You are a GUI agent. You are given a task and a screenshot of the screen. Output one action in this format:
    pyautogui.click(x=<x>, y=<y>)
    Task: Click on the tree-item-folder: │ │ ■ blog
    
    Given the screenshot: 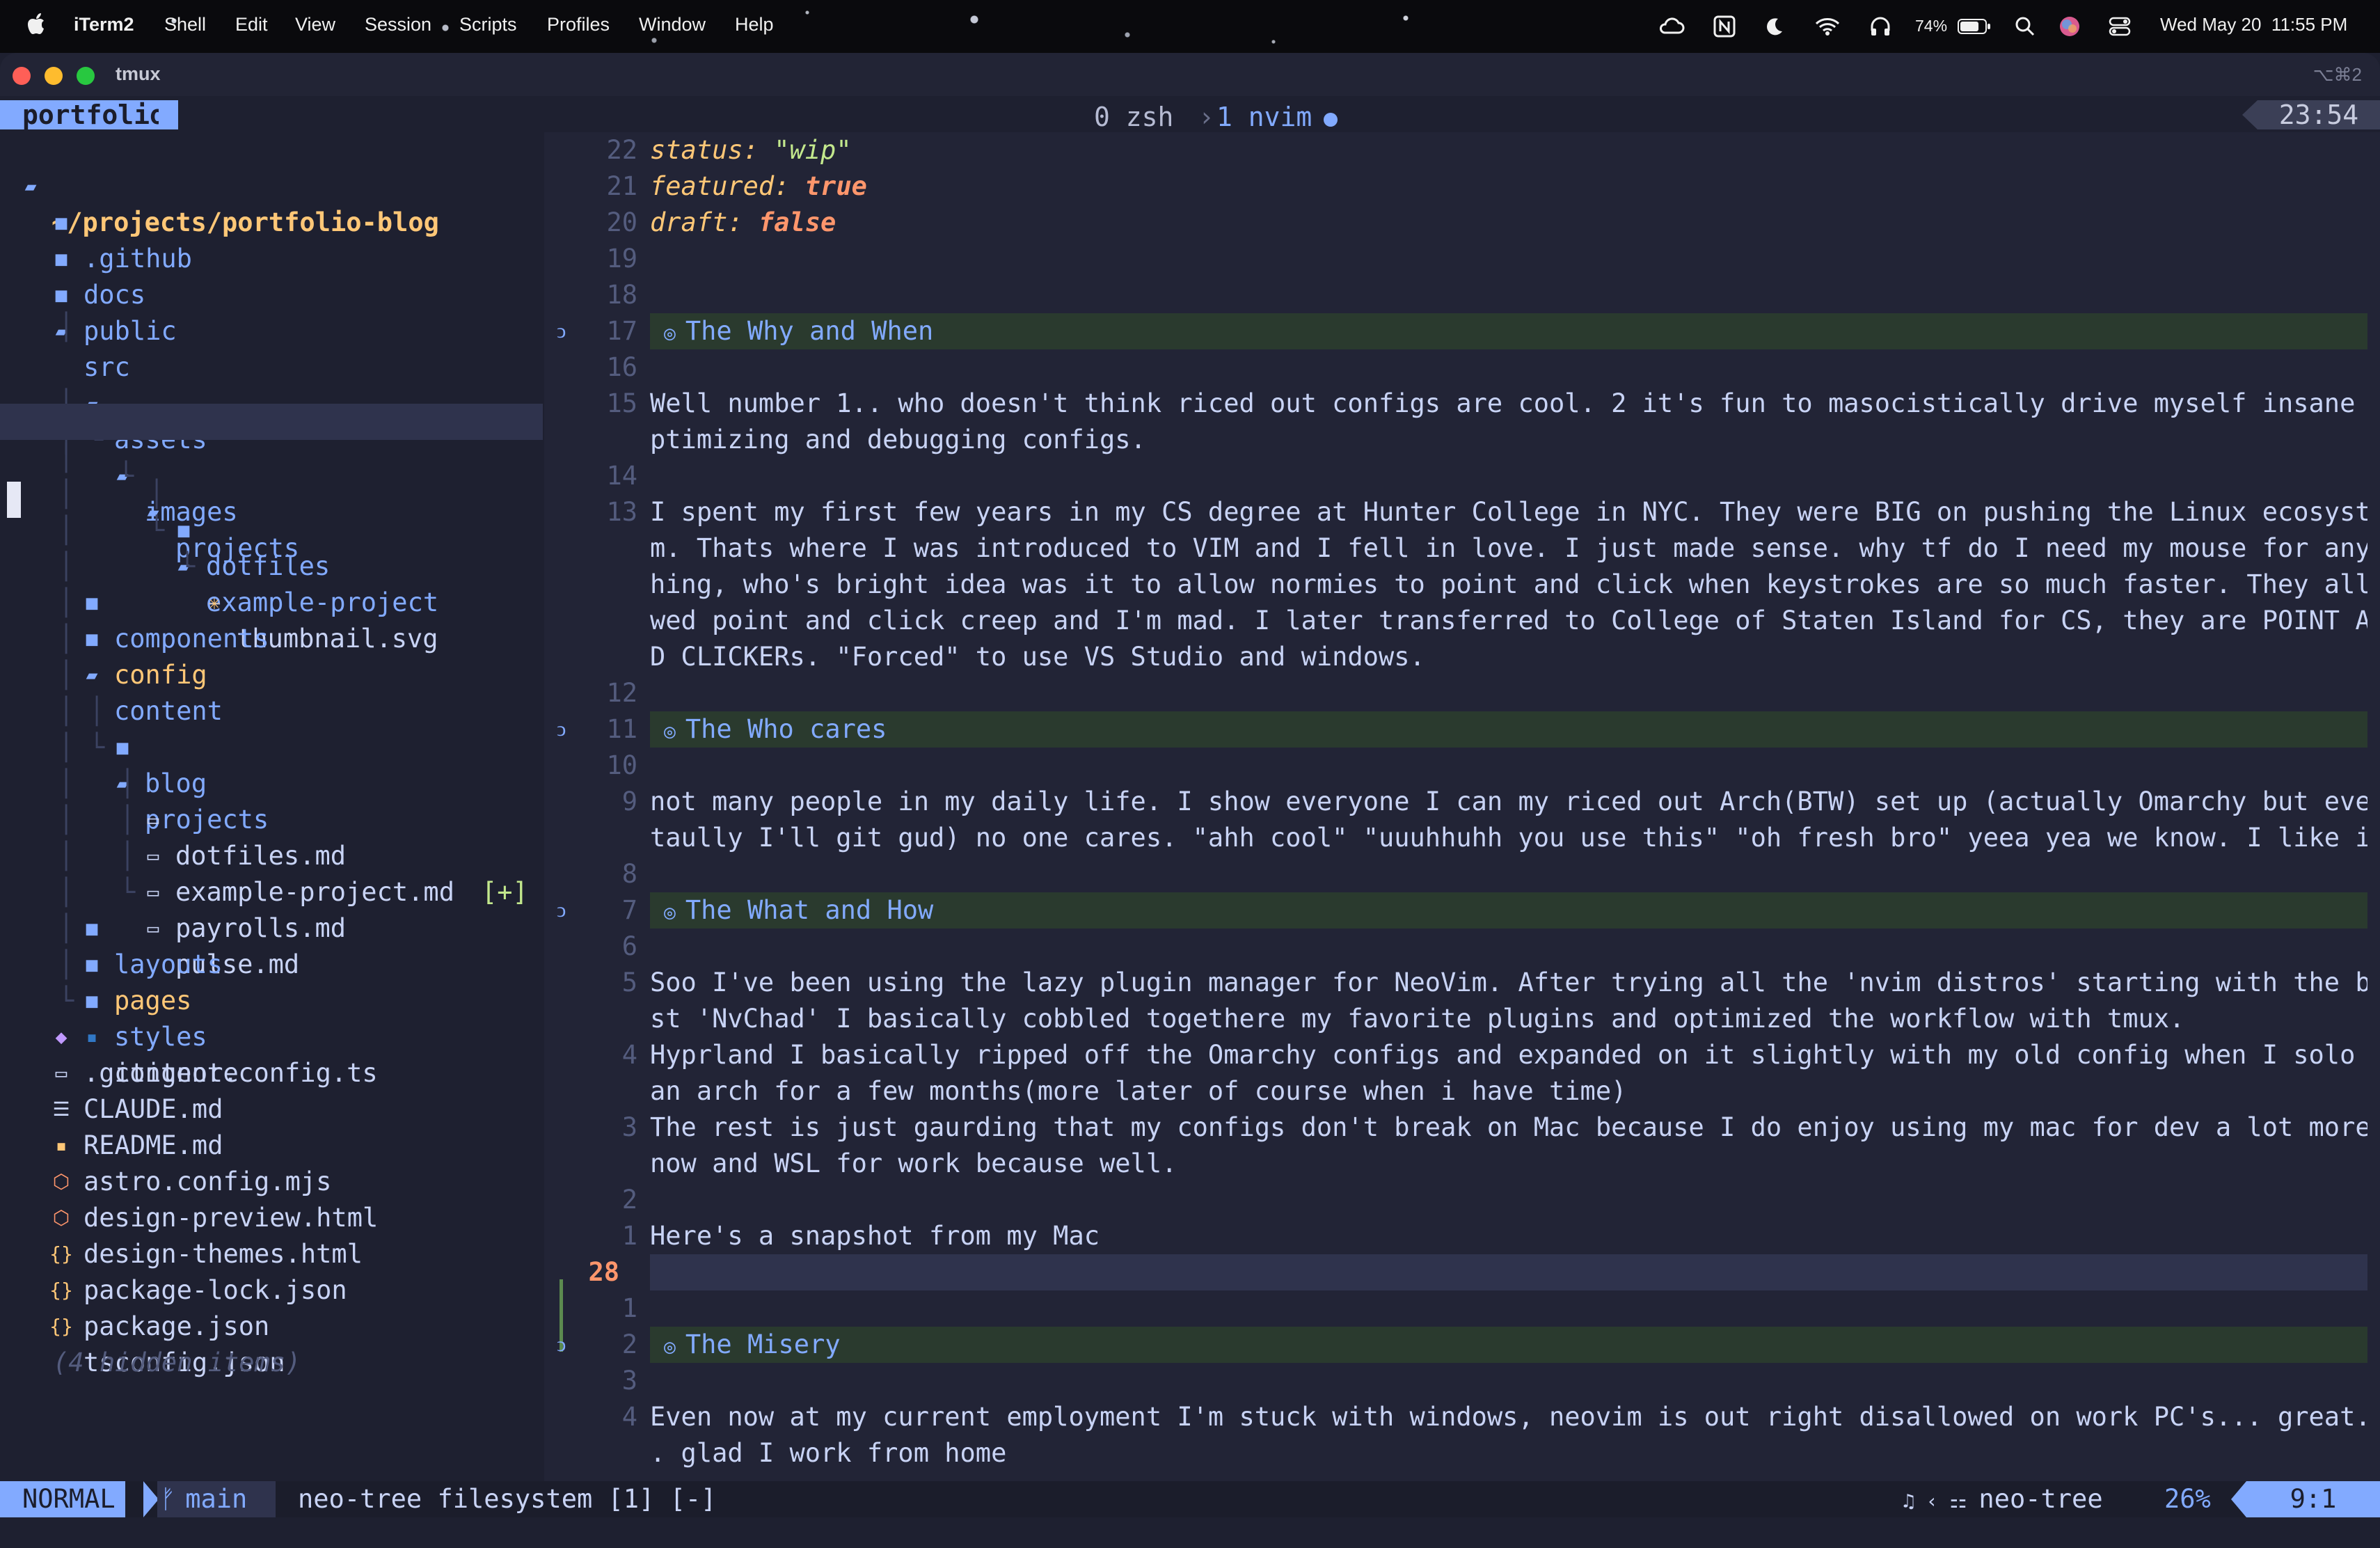 What is the action you would take?
    pyautogui.click(x=271, y=709)
    